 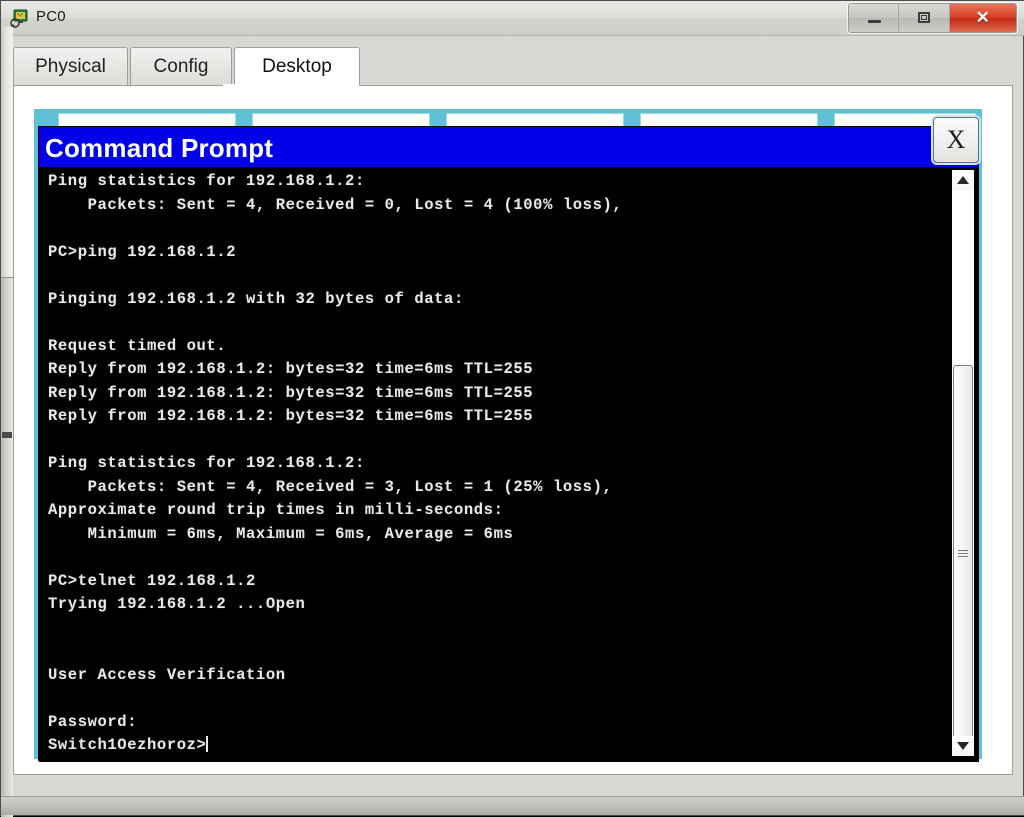 I want to click on minimize-button, so click(x=874, y=18).